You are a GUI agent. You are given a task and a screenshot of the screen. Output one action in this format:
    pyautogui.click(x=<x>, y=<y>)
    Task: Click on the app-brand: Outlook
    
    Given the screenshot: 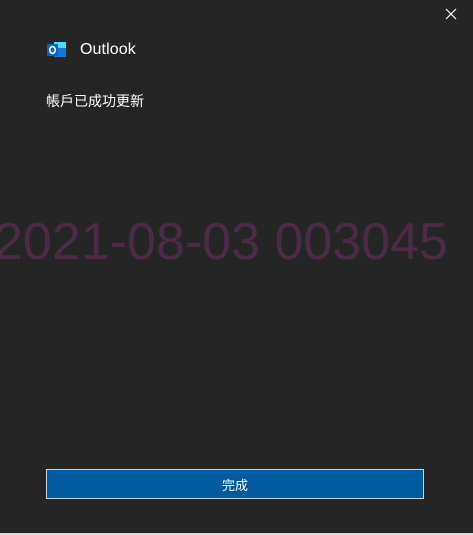 What is the action you would take?
    pyautogui.click(x=91, y=50)
    